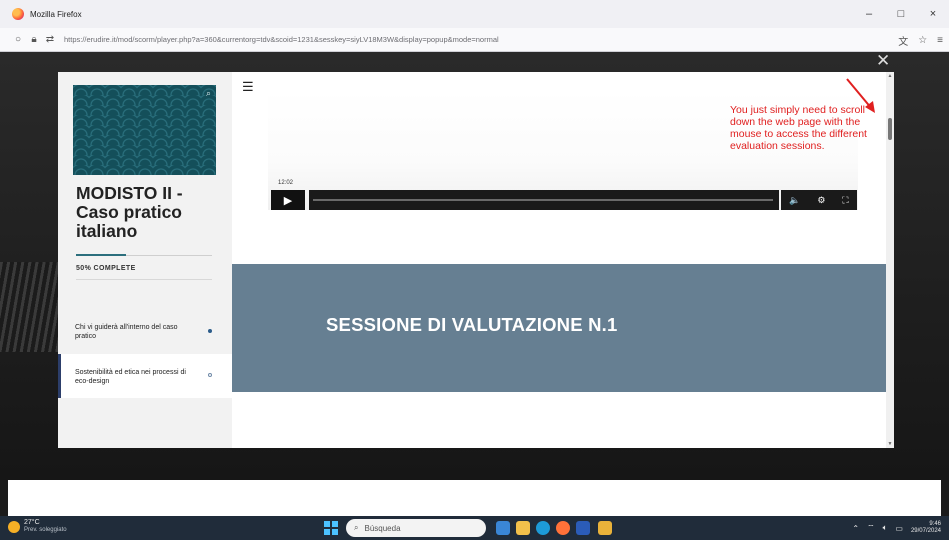  Describe the element at coordinates (56, 14) in the screenshot. I see `window-title: Mozilla Firefox` at that location.